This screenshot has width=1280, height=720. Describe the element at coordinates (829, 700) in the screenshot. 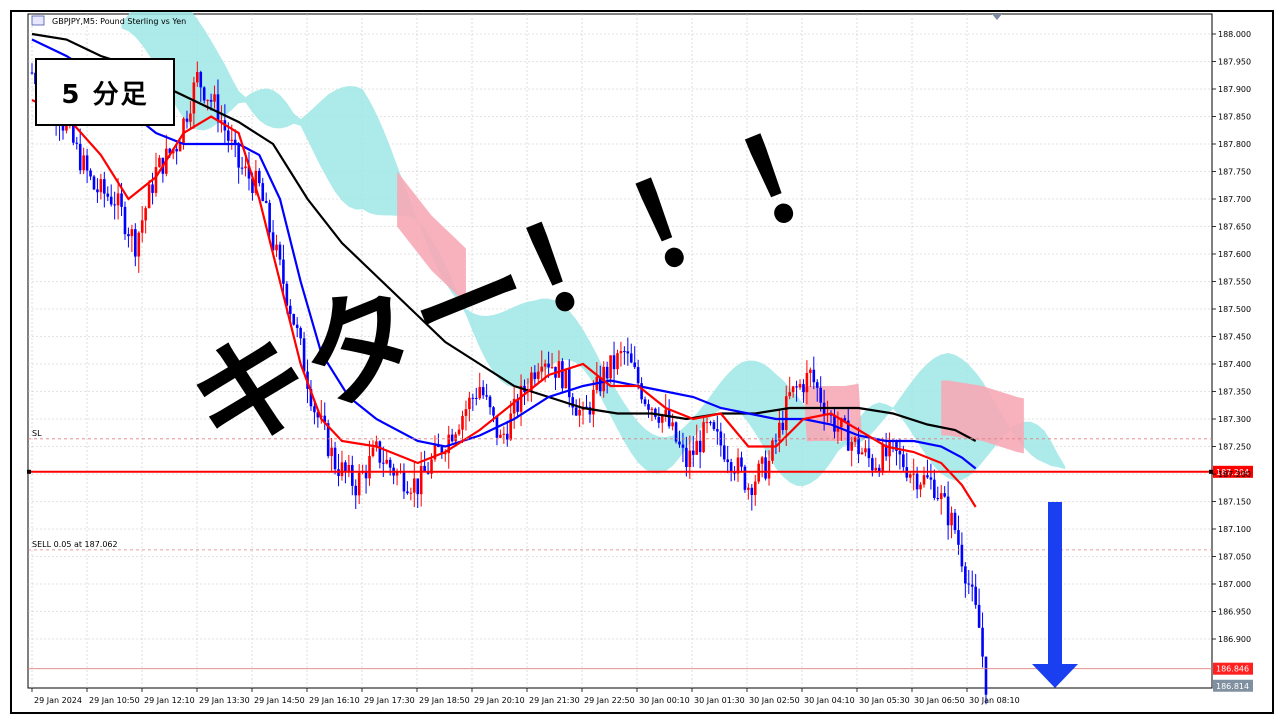

I see `time-tick-label: 30 Jan 04:10` at that location.